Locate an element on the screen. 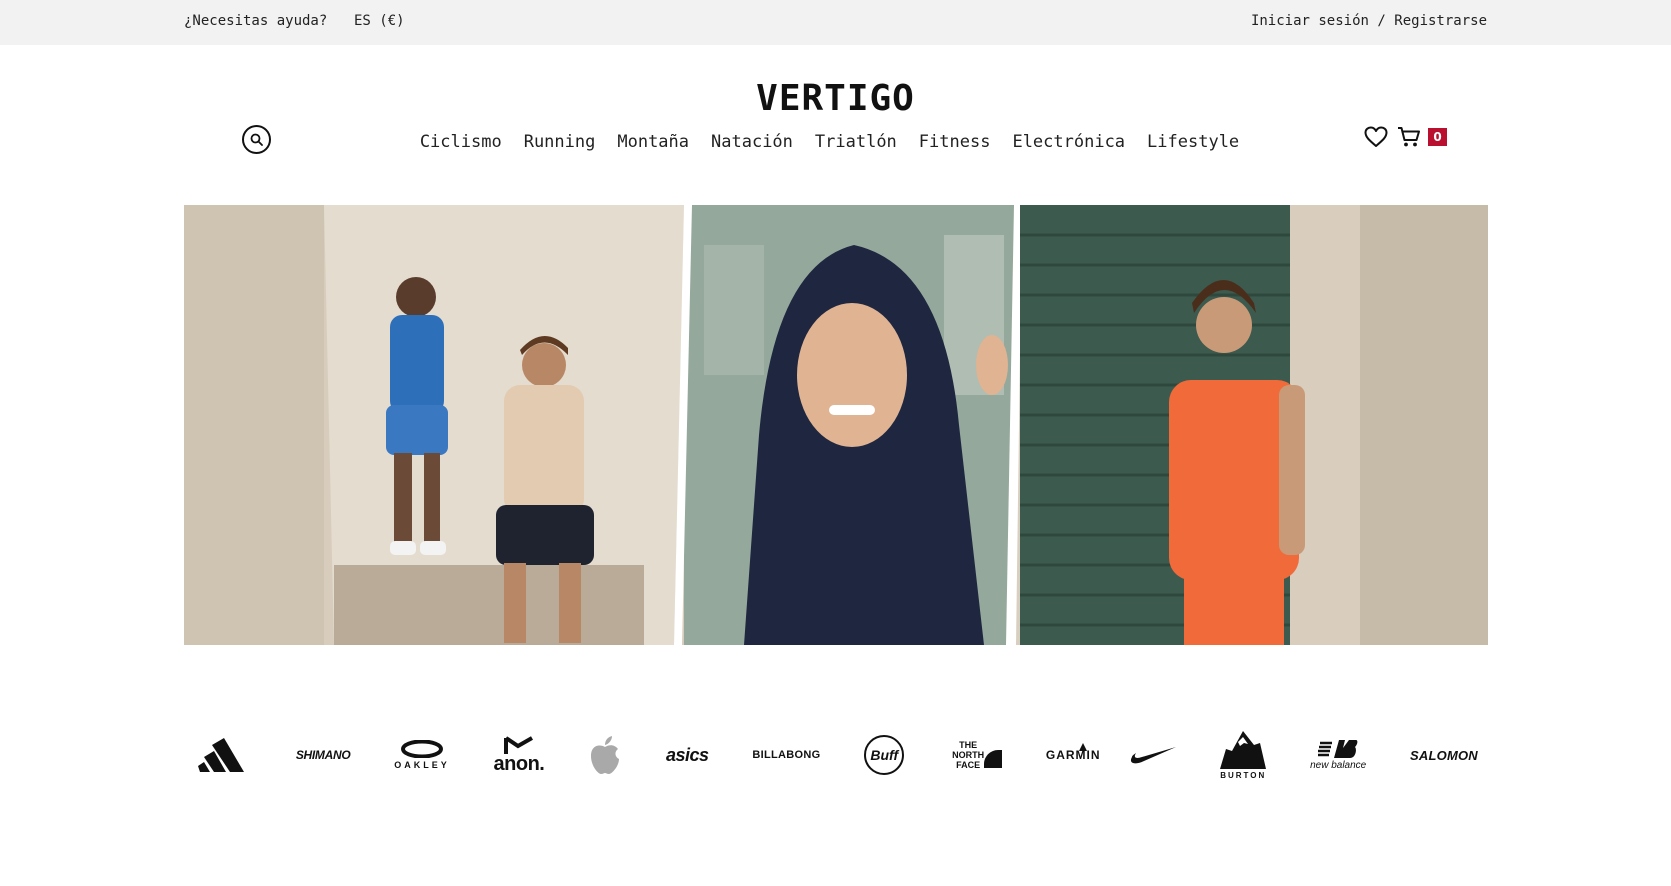 This screenshot has width=1671, height=886. brand-anon: anon. is located at coordinates (519, 755).